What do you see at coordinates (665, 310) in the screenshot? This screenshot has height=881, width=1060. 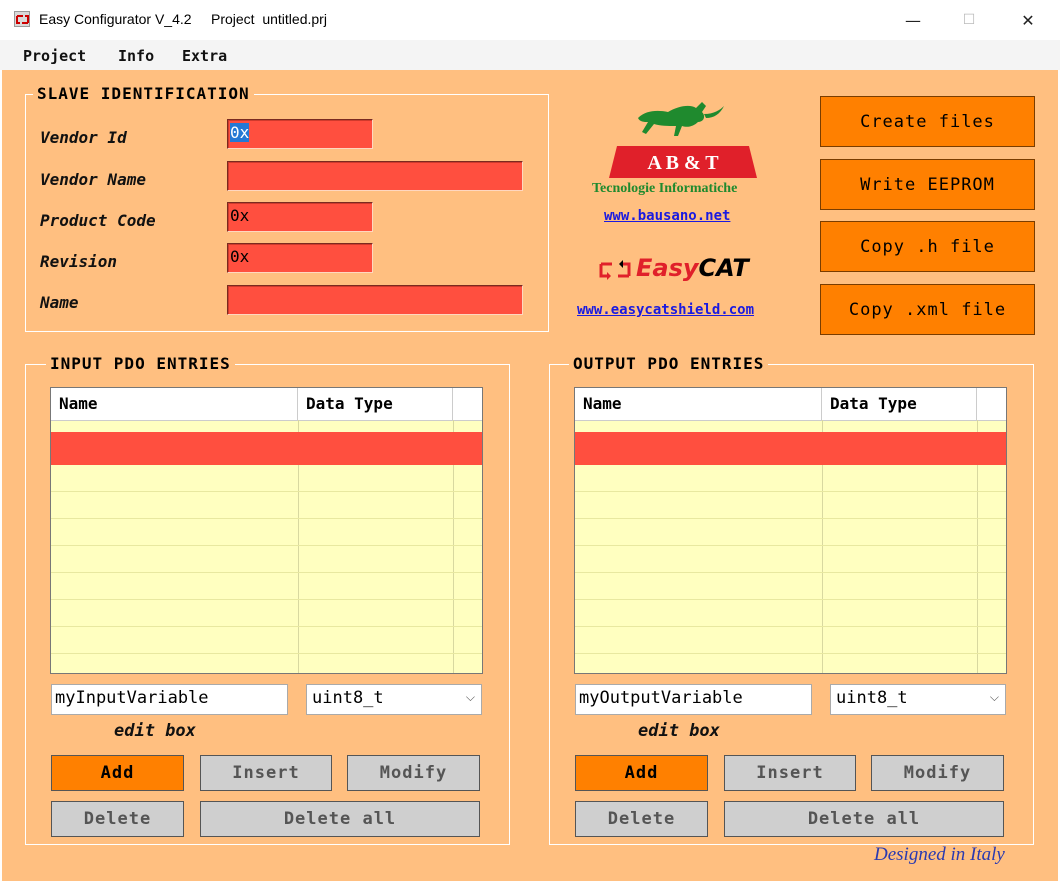 I see `easycat-link: www.easycatshield.com` at bounding box center [665, 310].